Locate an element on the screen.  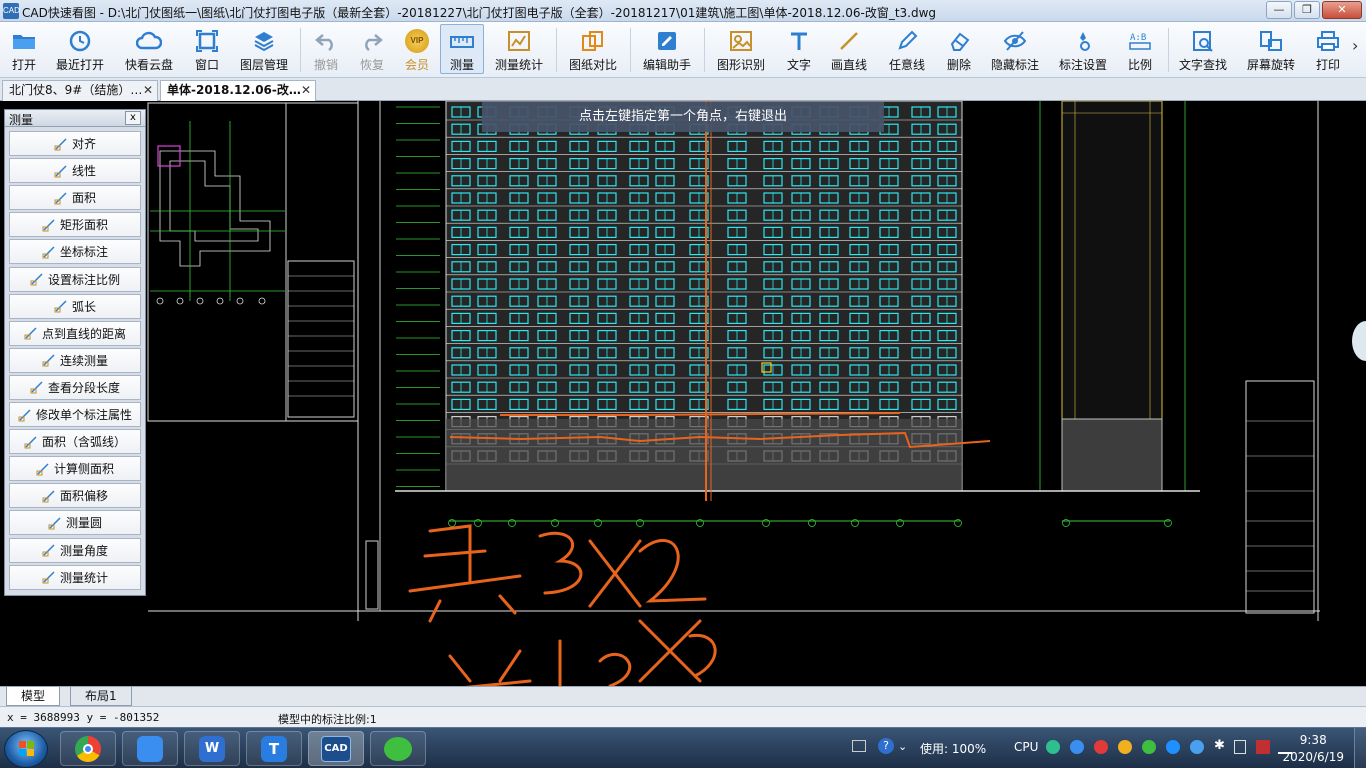
measure-tool-button: 面积偏移 is located at coordinates (75, 496).